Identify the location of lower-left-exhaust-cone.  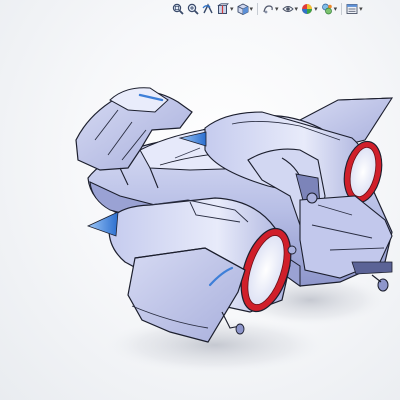
(102, 224).